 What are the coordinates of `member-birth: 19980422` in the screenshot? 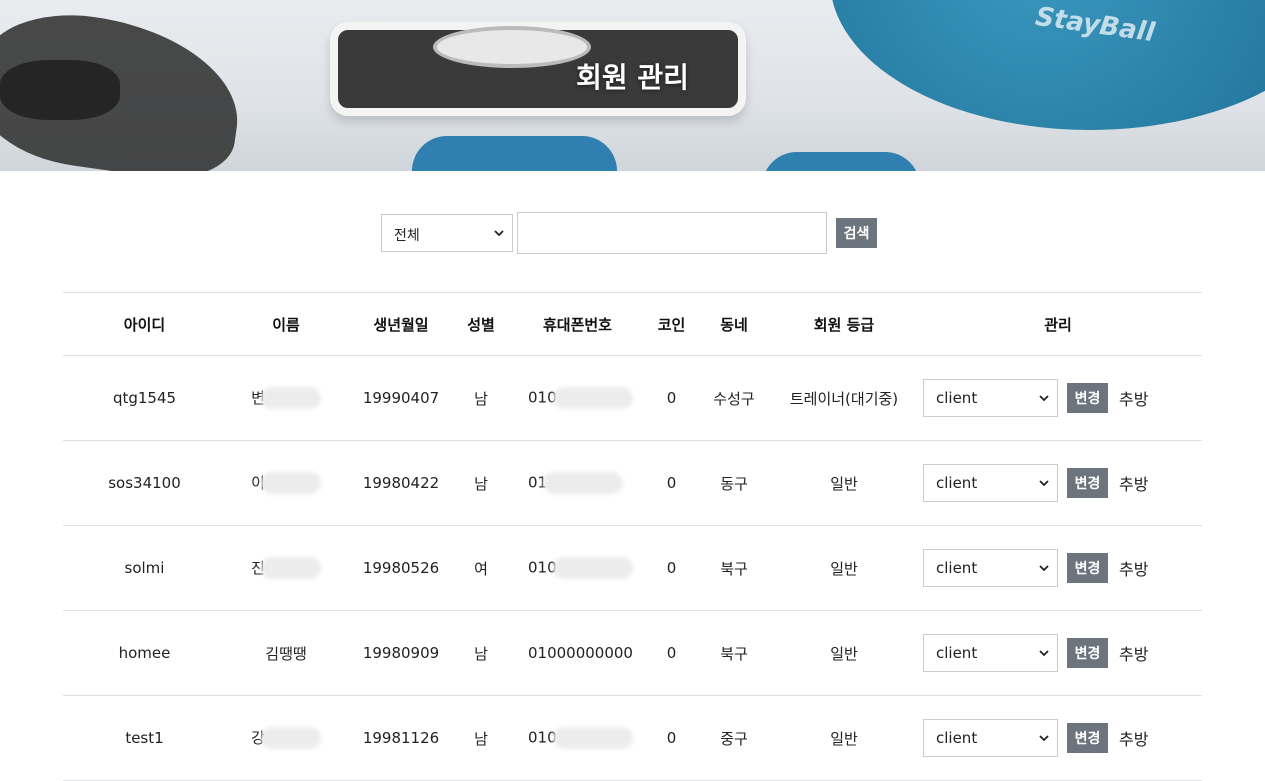 It's located at (401, 483).